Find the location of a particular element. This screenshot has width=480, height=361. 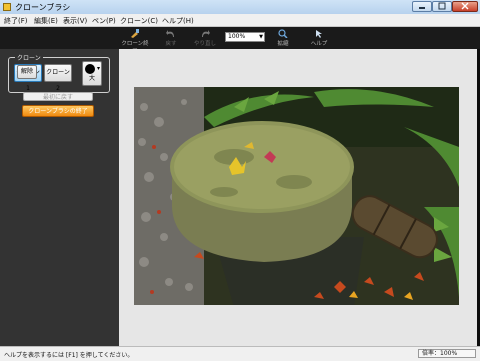

window-title: クローンブラシ is located at coordinates (43, 7).